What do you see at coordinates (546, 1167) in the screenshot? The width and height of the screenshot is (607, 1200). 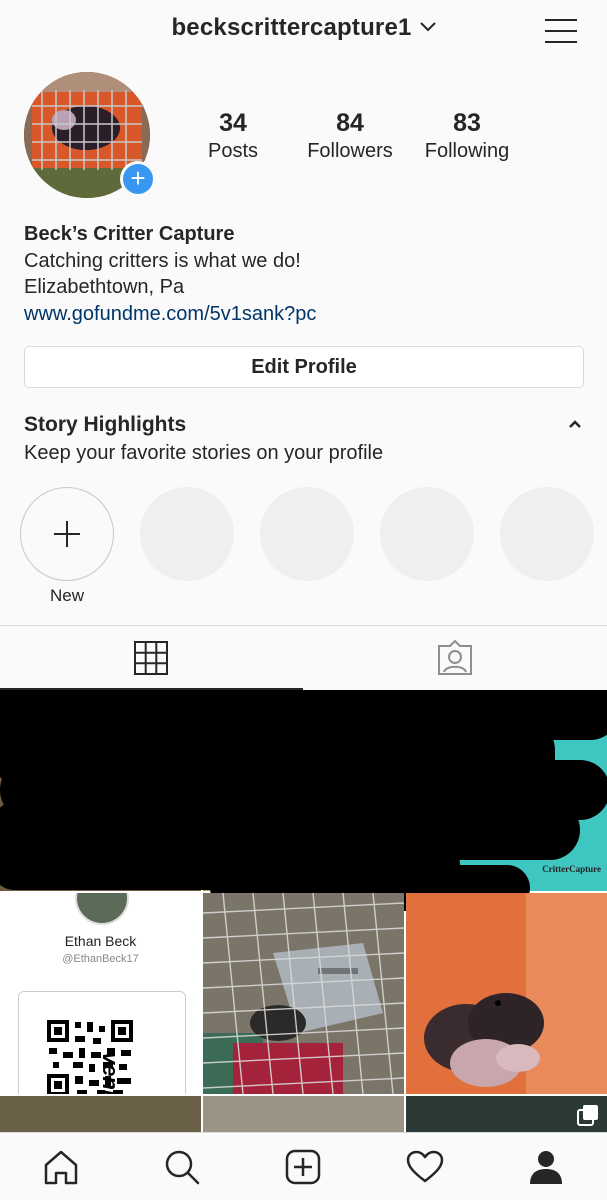 I see `profile-icon` at bounding box center [546, 1167].